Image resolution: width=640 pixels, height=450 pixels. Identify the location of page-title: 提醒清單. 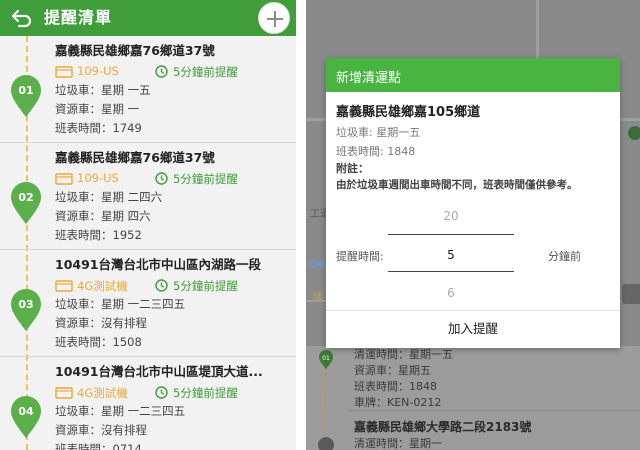
(78, 17).